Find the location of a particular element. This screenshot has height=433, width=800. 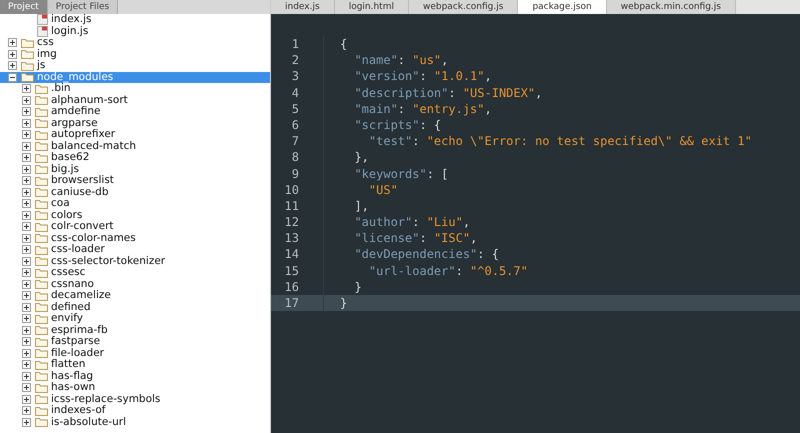

tree-row: autoprefixer is located at coordinates (135, 134).